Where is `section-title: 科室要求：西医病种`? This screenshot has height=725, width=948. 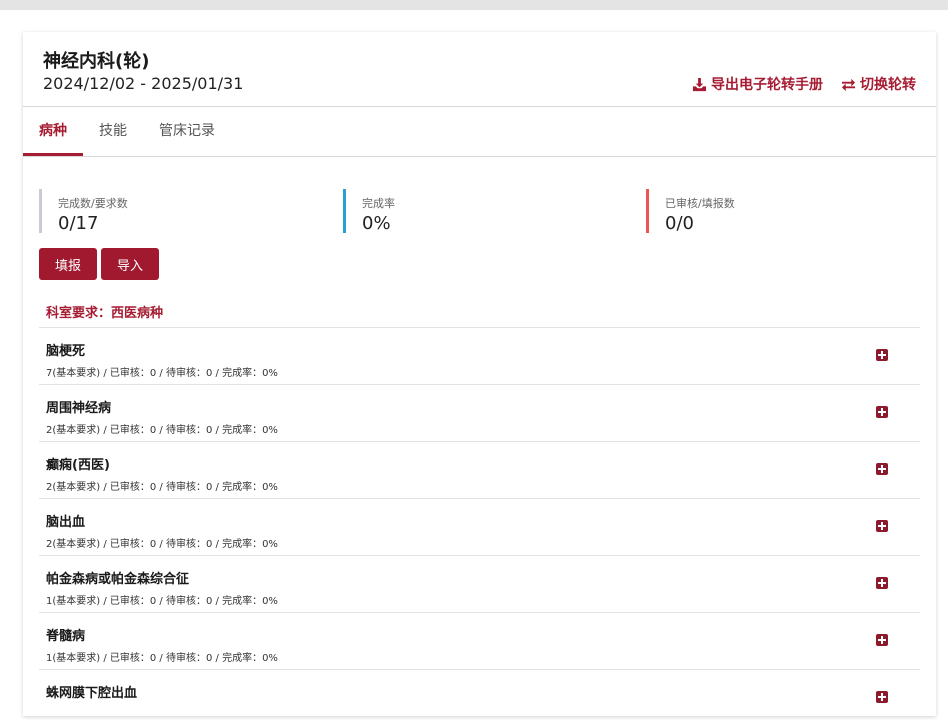 section-title: 科室要求：西医病种 is located at coordinates (105, 313).